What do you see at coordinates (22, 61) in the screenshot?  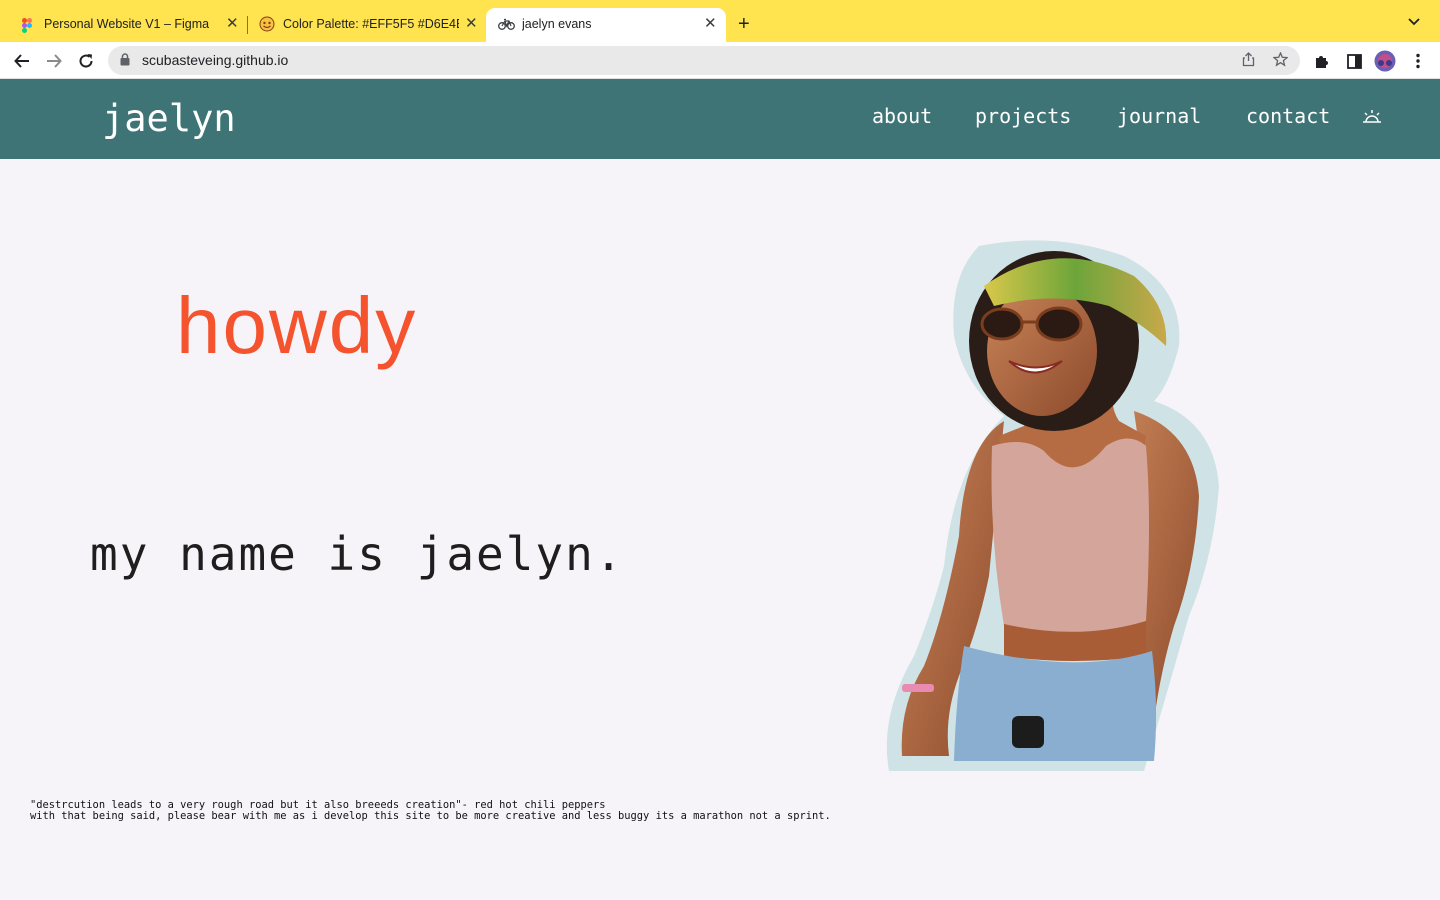 I see `back-arrow-icon` at bounding box center [22, 61].